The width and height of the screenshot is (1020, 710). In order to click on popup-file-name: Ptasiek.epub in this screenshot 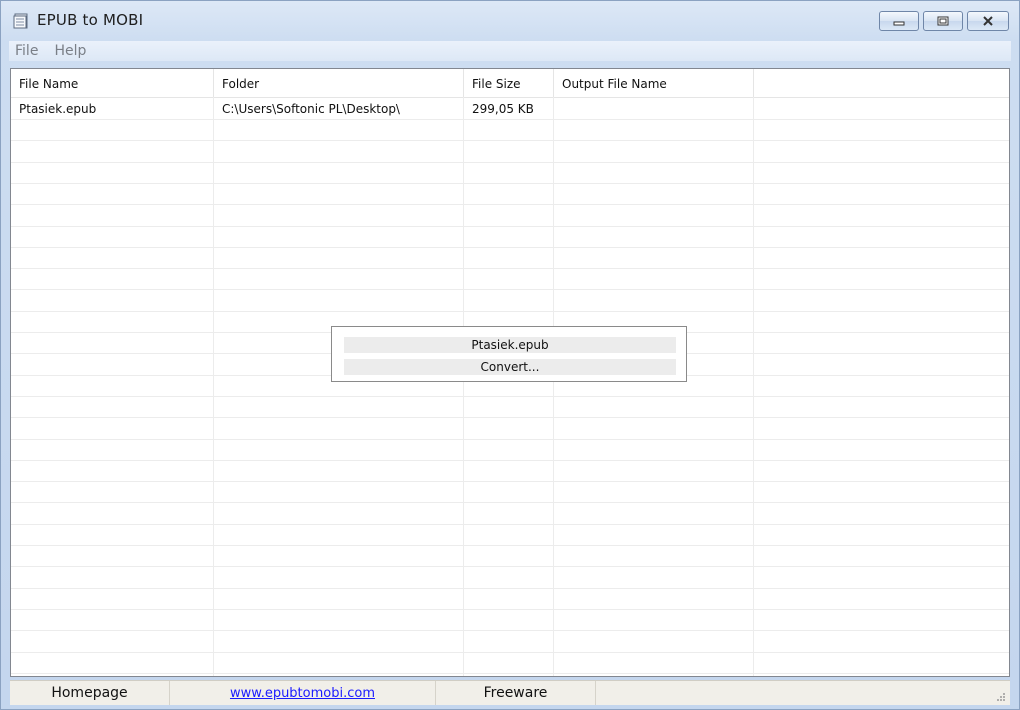, I will do `click(510, 345)`.